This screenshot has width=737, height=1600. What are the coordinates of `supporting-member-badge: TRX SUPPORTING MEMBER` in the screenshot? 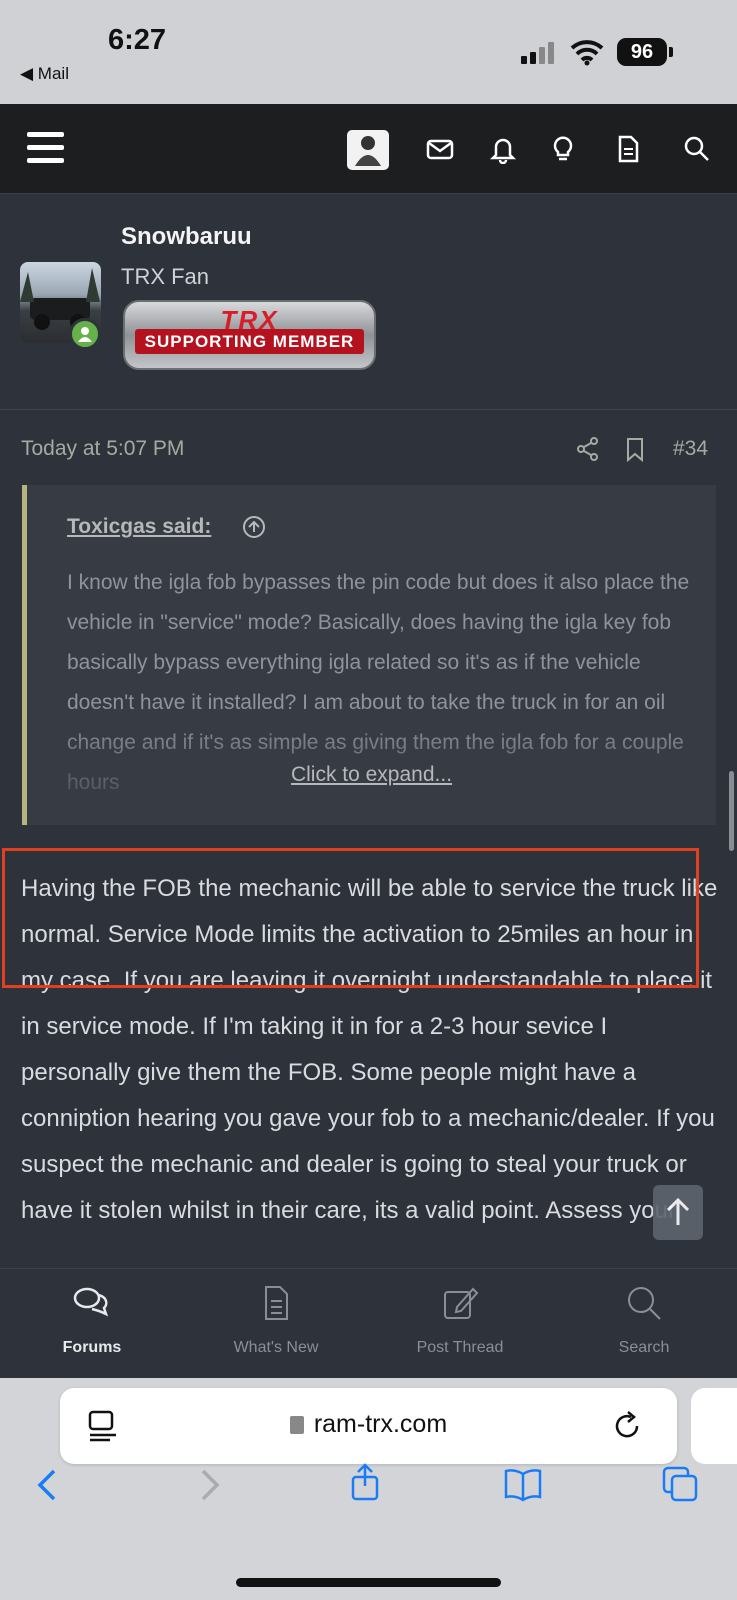 It's located at (249, 335).